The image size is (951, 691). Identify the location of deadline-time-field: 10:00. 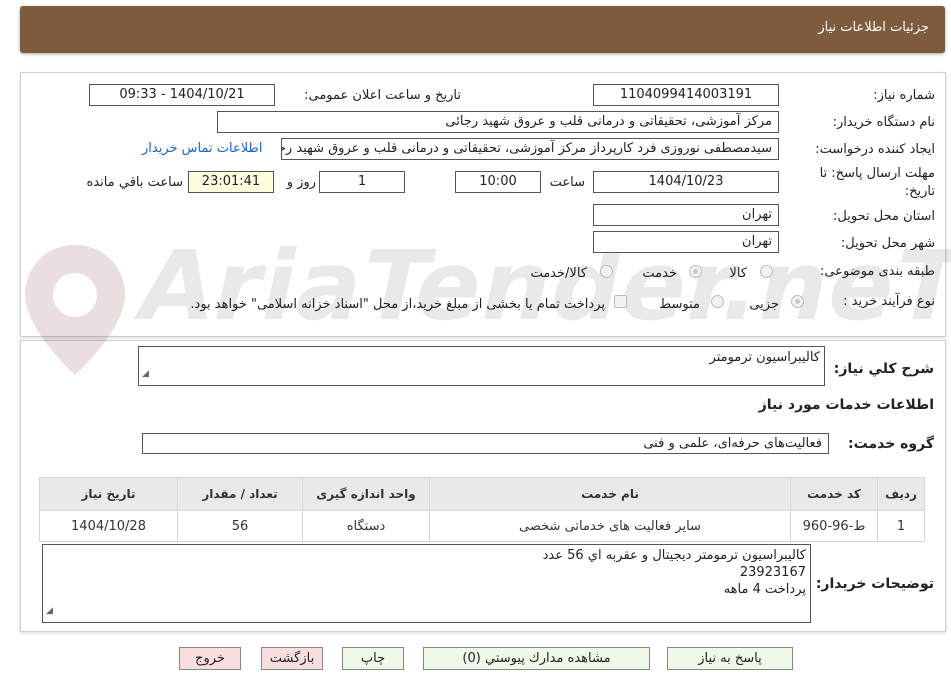
(498, 182).